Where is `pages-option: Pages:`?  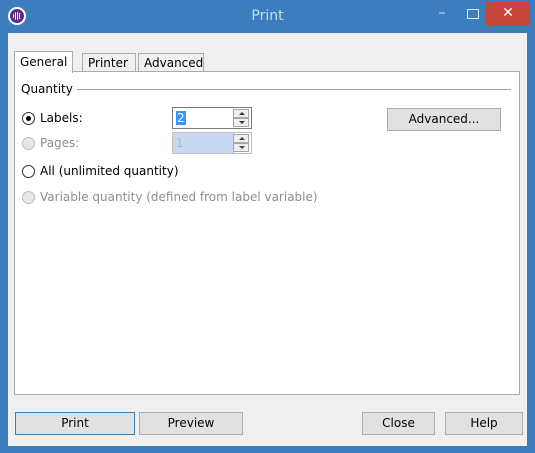 pages-option: Pages: is located at coordinates (50, 143).